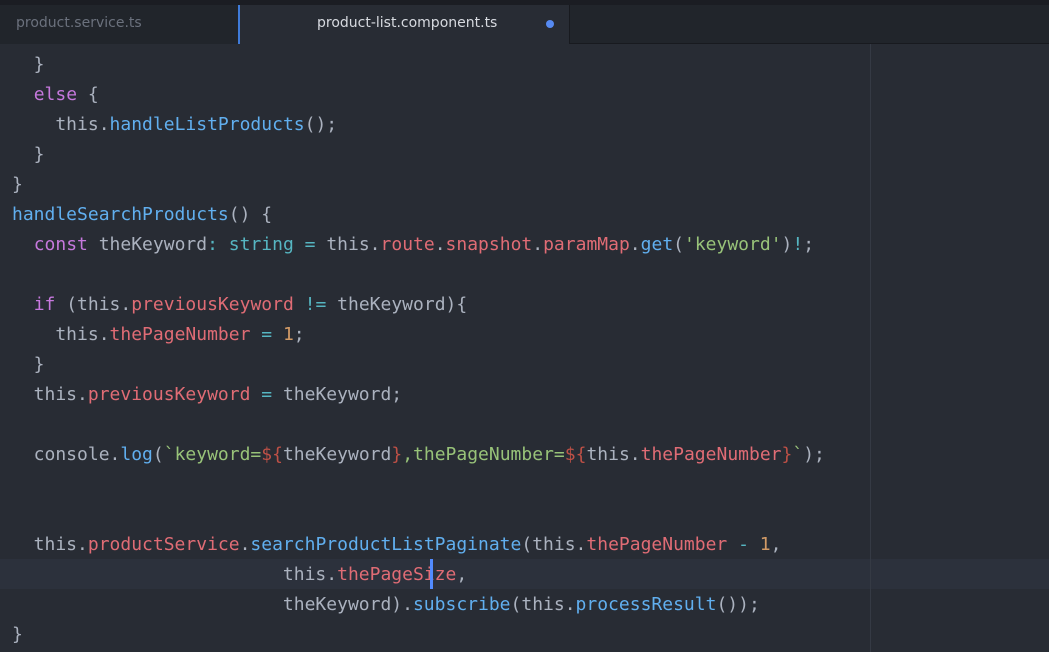  Describe the element at coordinates (79, 23) in the screenshot. I see `tab-label: product.service.ts` at that location.